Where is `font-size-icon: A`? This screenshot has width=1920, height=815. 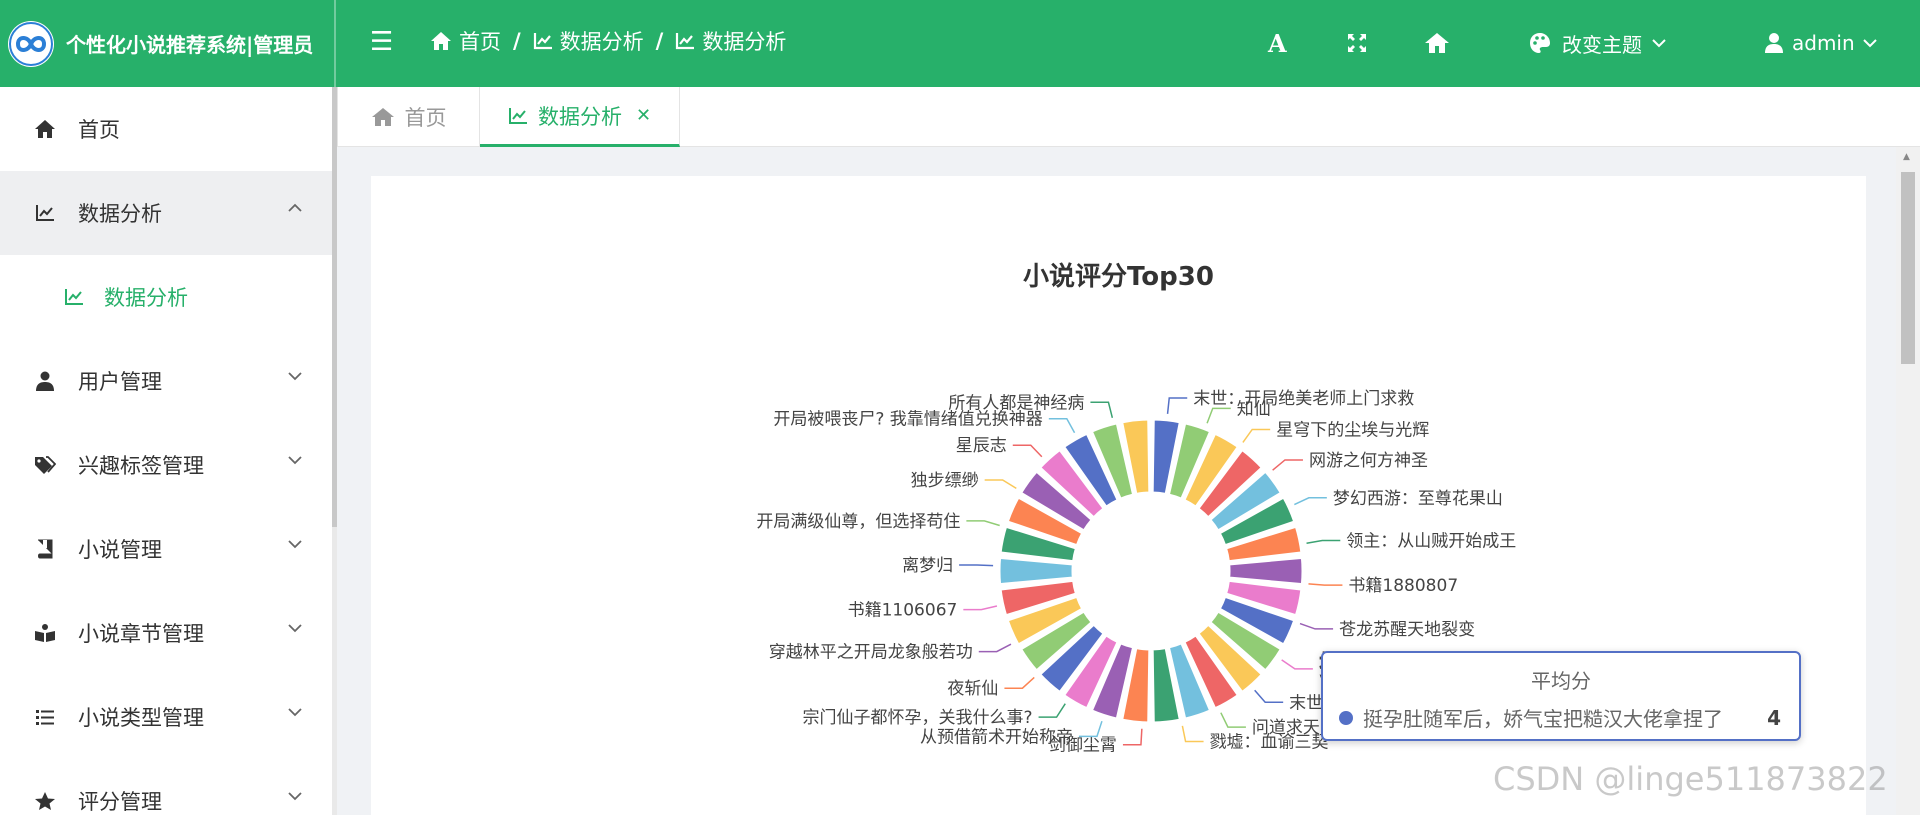 font-size-icon: A is located at coordinates (1277, 43).